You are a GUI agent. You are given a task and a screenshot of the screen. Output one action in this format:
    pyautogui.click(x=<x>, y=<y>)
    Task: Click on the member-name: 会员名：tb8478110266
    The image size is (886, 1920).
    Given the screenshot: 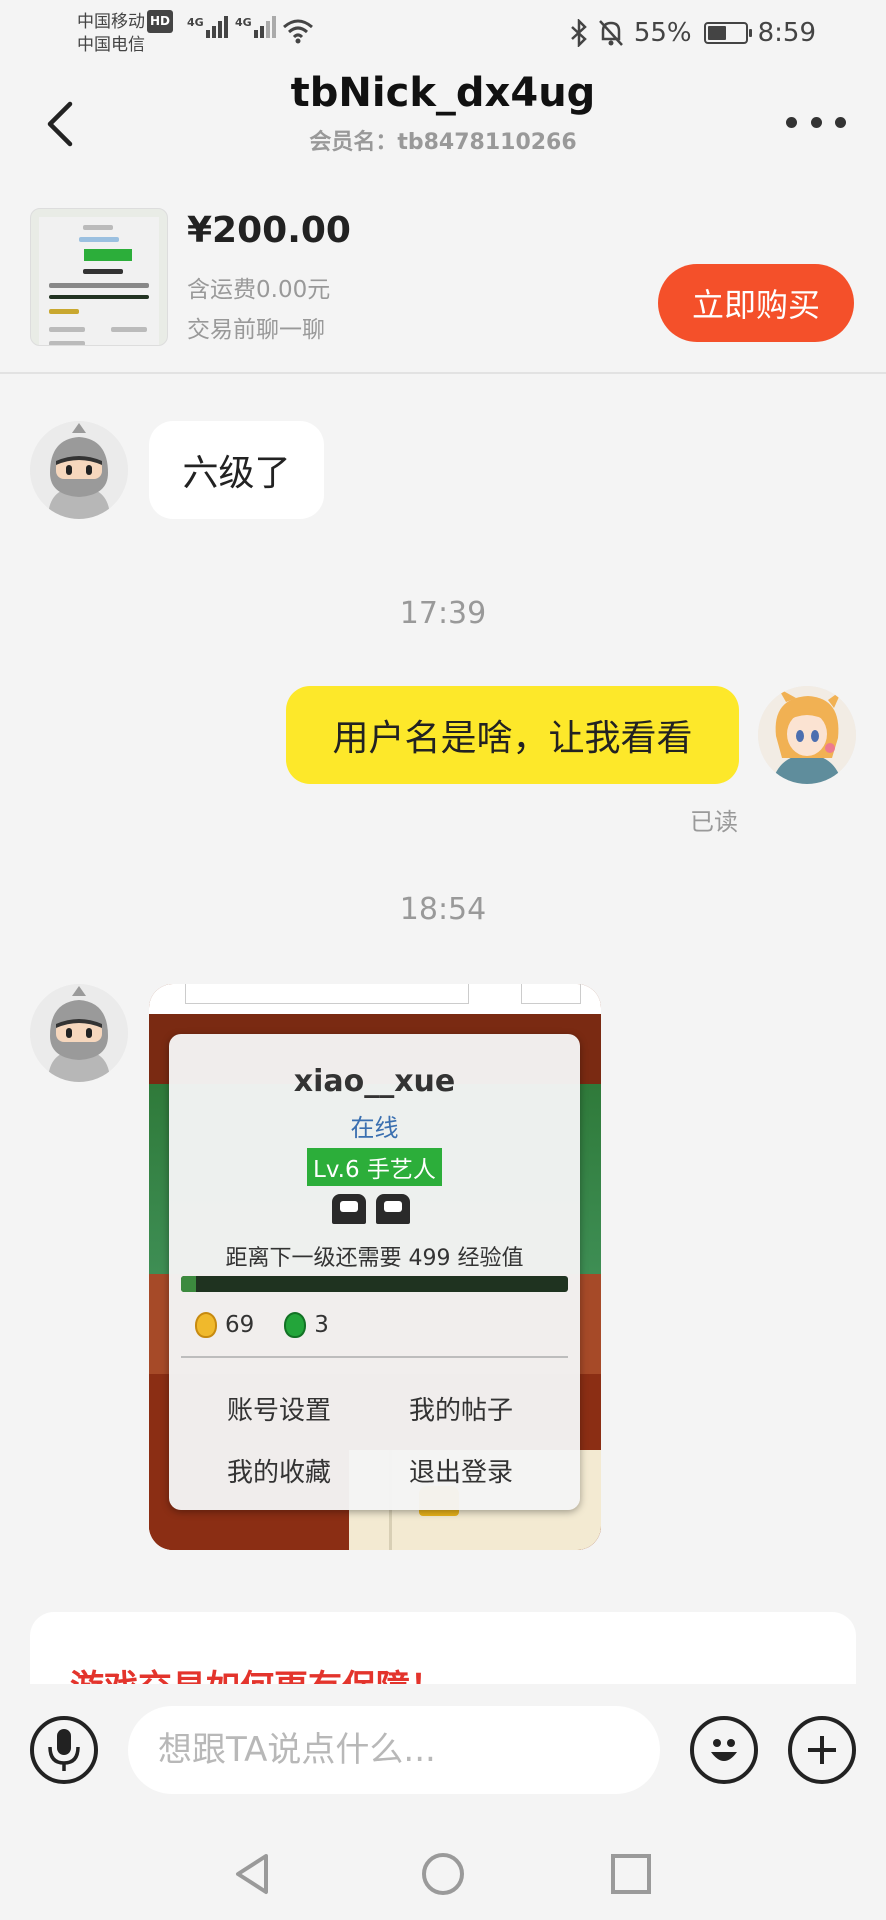 What is the action you would take?
    pyautogui.click(x=443, y=142)
    